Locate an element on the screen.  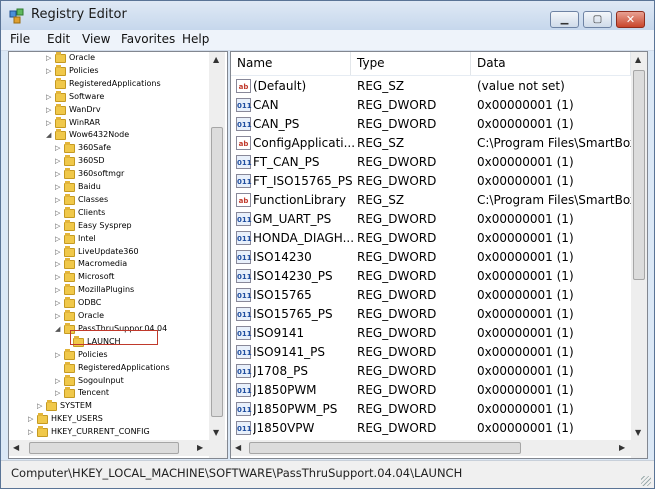
tree-horizontal-scrollbar: ◀ ▶ is located at coordinates (109, 448).